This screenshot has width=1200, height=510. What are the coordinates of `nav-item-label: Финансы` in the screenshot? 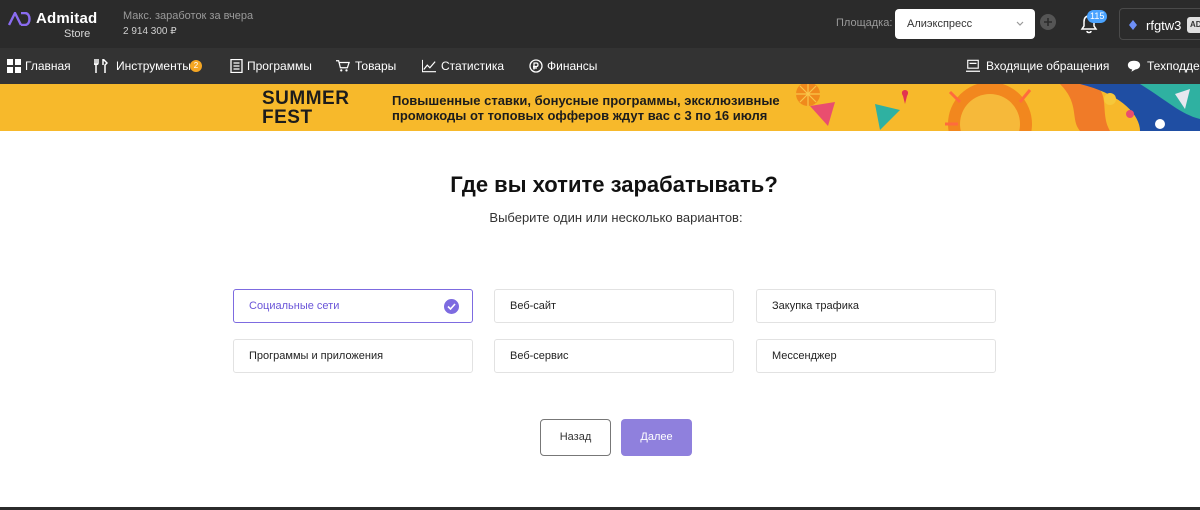 It's located at (572, 66).